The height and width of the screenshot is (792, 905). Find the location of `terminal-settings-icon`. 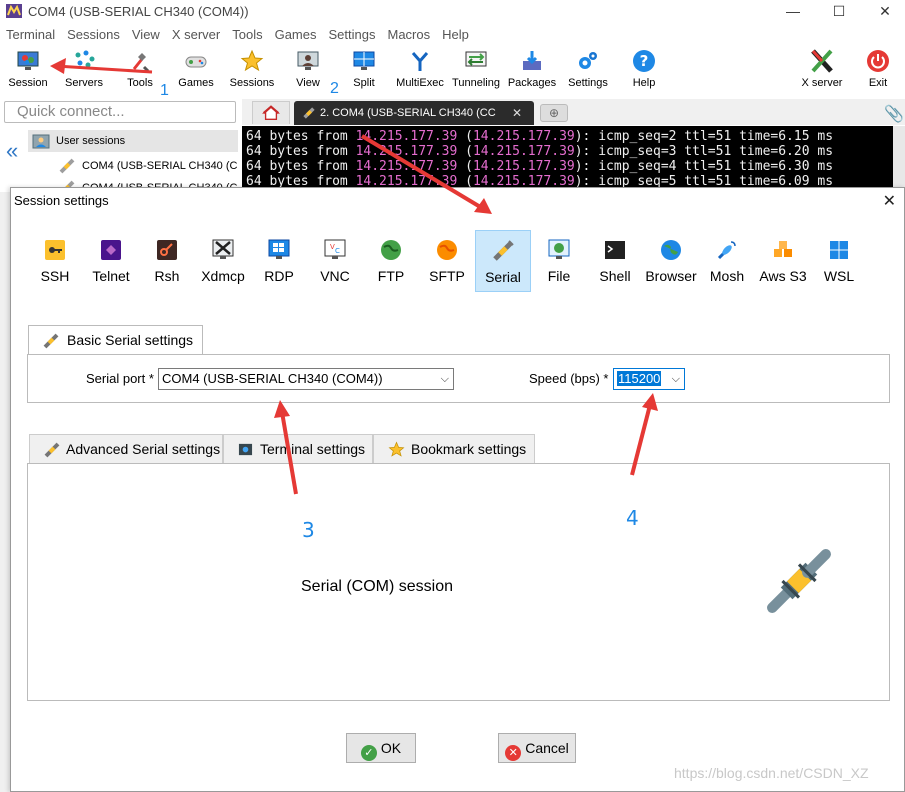

terminal-settings-icon is located at coordinates (245, 449).